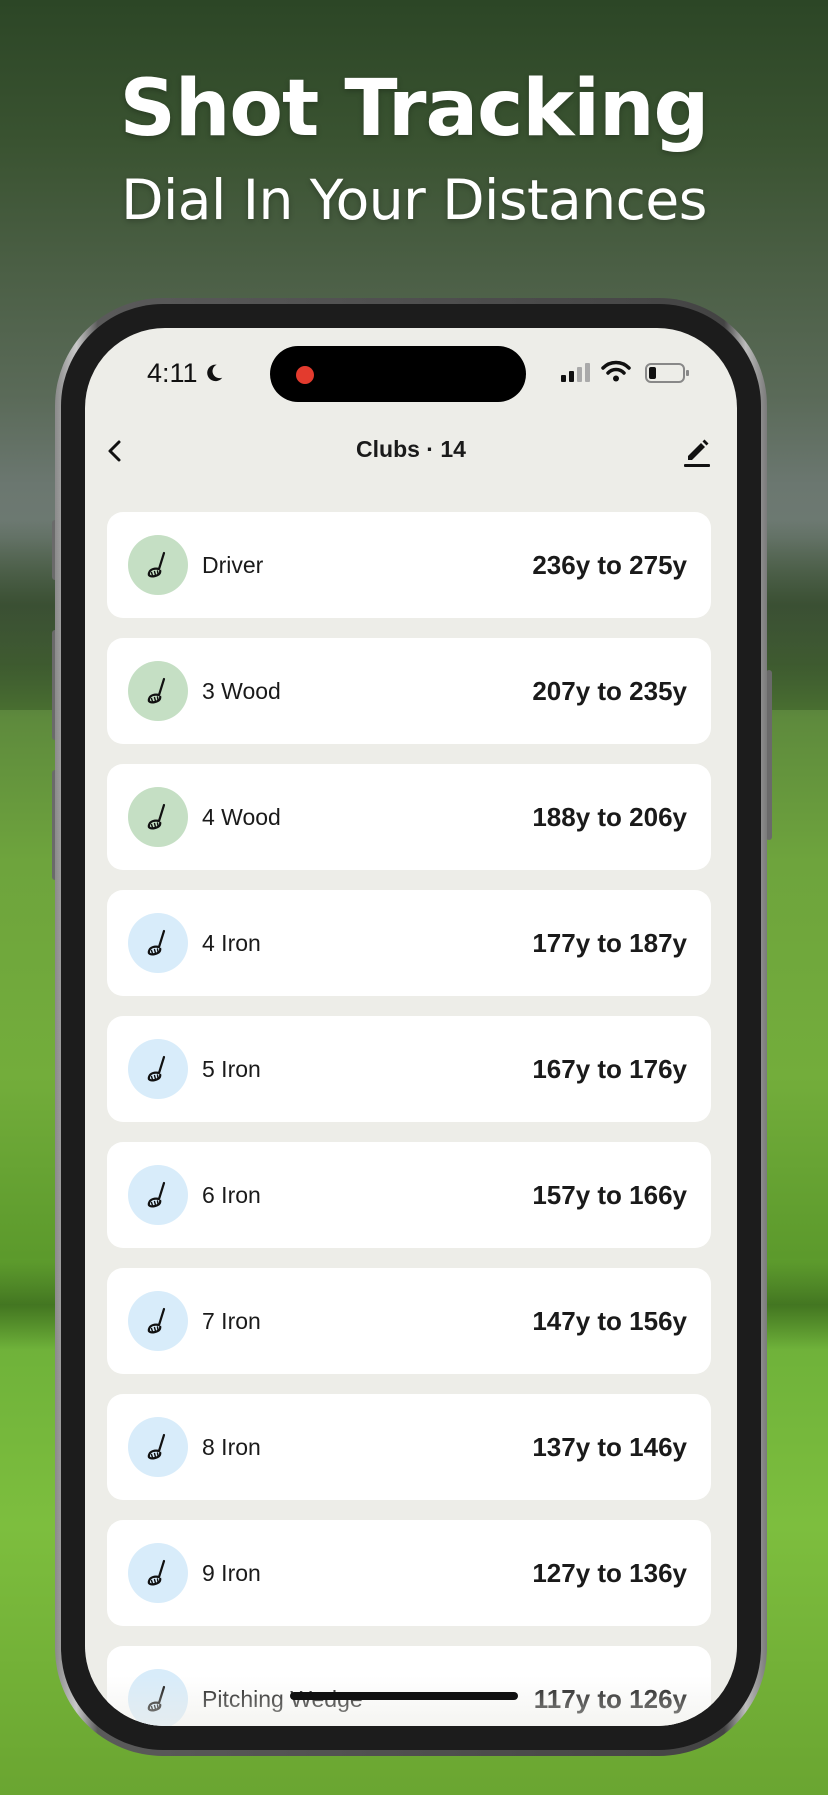 The height and width of the screenshot is (1795, 828). What do you see at coordinates (609, 1573) in the screenshot?
I see `club-distance-range: 127y to 136y` at bounding box center [609, 1573].